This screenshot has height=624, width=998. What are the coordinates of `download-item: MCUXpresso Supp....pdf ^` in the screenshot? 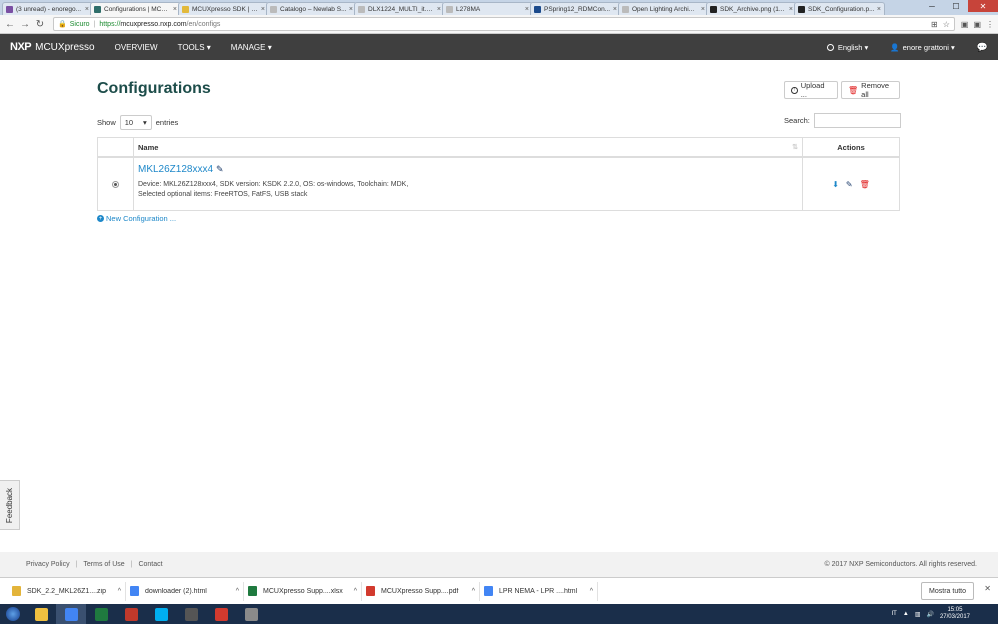 It's located at (421, 591).